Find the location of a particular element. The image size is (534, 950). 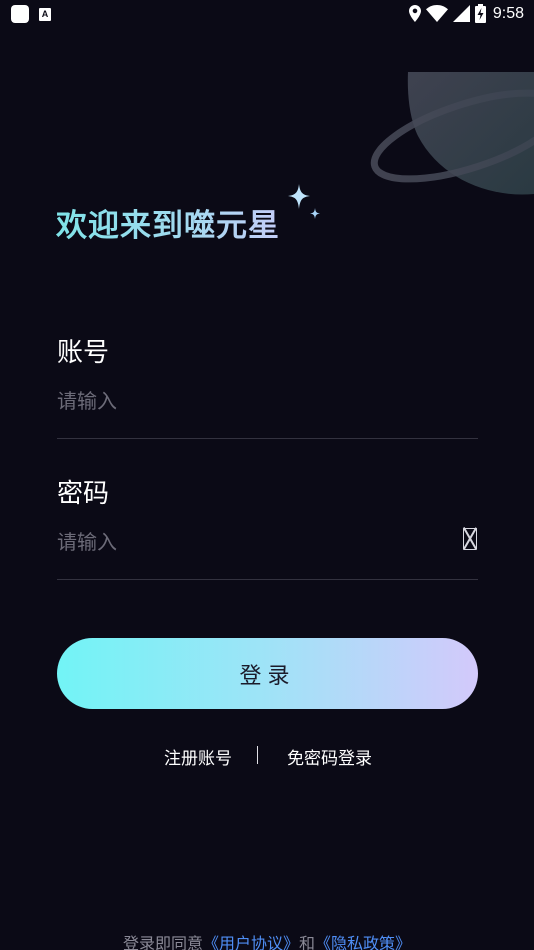

agreement-text: 登录即同意《用户协议》和《隐私政策》 is located at coordinates (267, 940).